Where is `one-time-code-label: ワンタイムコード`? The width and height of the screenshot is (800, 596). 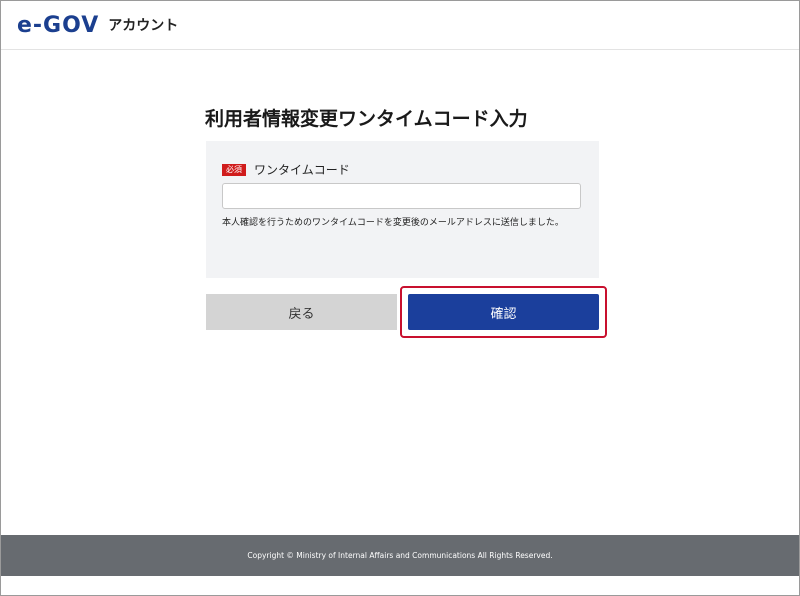
one-time-code-label: ワンタイムコード is located at coordinates (302, 170).